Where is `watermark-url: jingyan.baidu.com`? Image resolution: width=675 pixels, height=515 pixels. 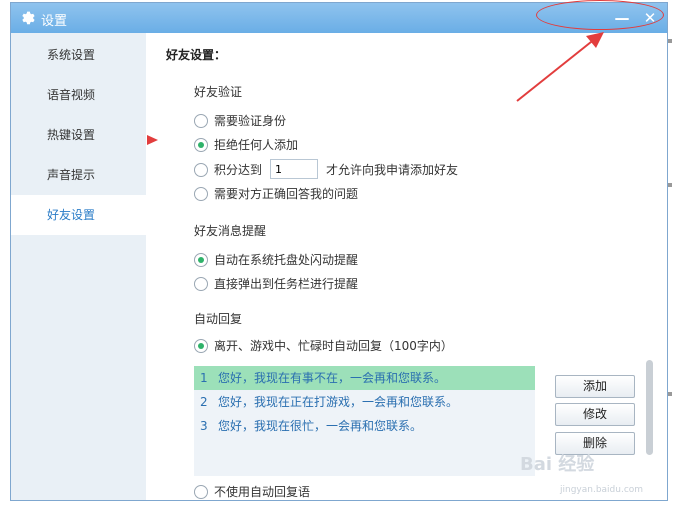 watermark-url: jingyan.baidu.com is located at coordinates (602, 490).